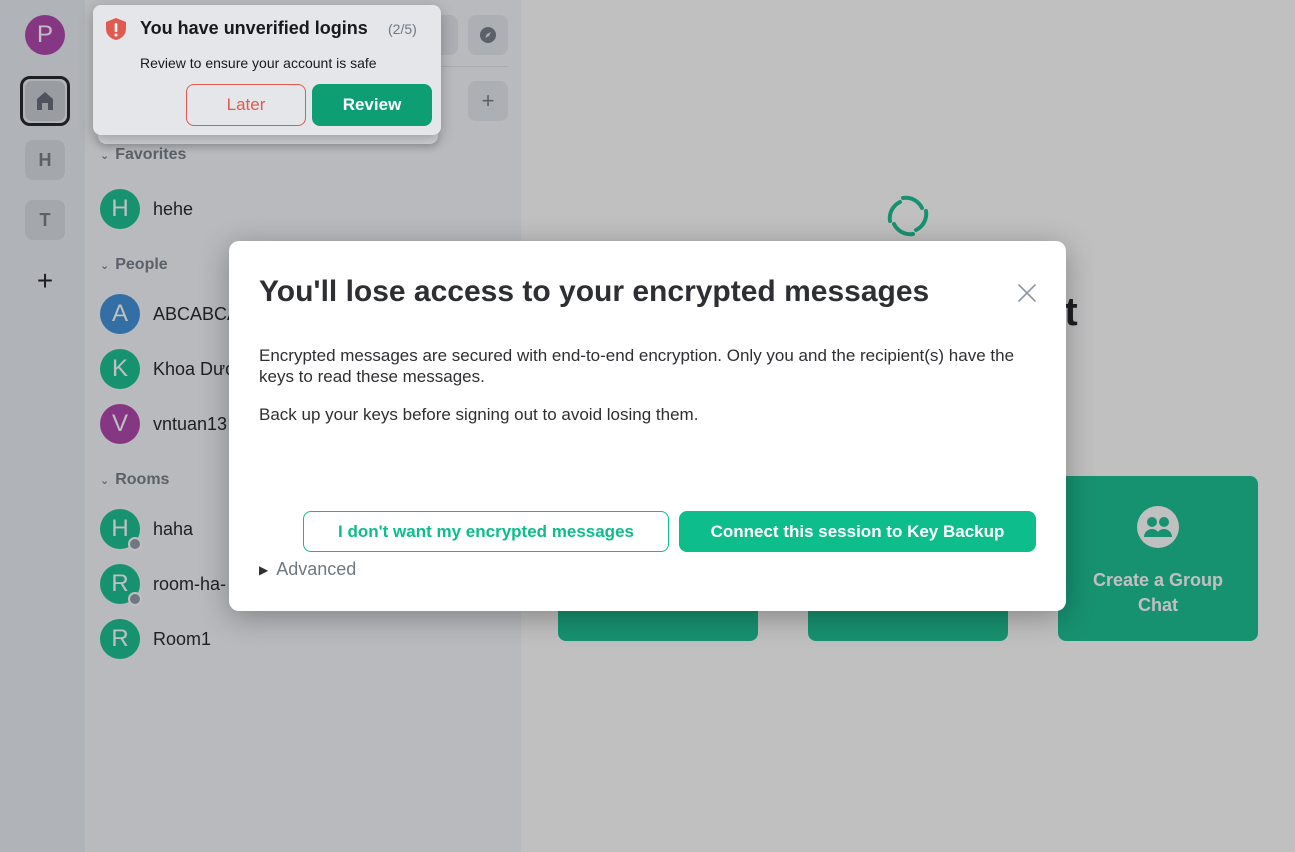 The width and height of the screenshot is (1295, 852). Describe the element at coordinates (402, 29) in the screenshot. I see `toast-count: (2/5)` at that location.